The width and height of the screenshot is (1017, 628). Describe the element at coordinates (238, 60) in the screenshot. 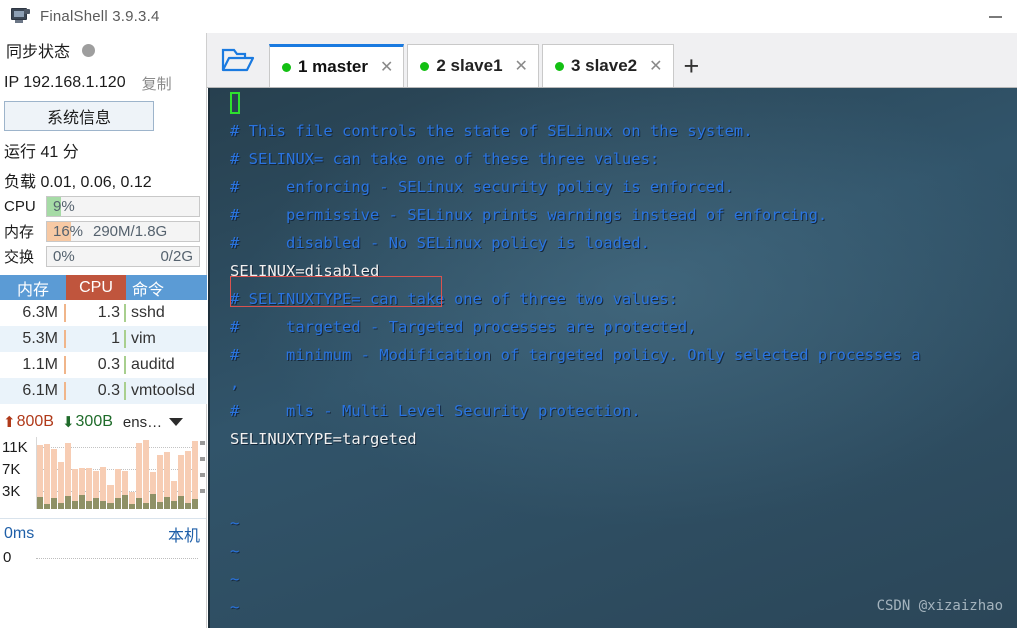

I see `open-folder-icon` at that location.